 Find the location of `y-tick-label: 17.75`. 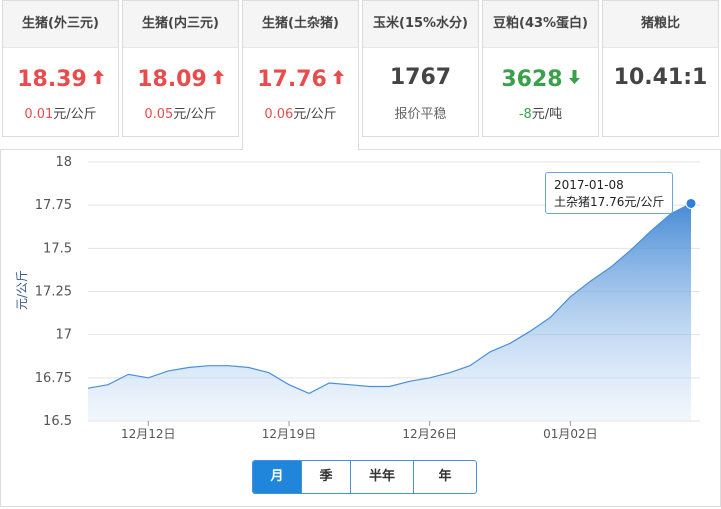

y-tick-label: 17.75 is located at coordinates (53, 205).